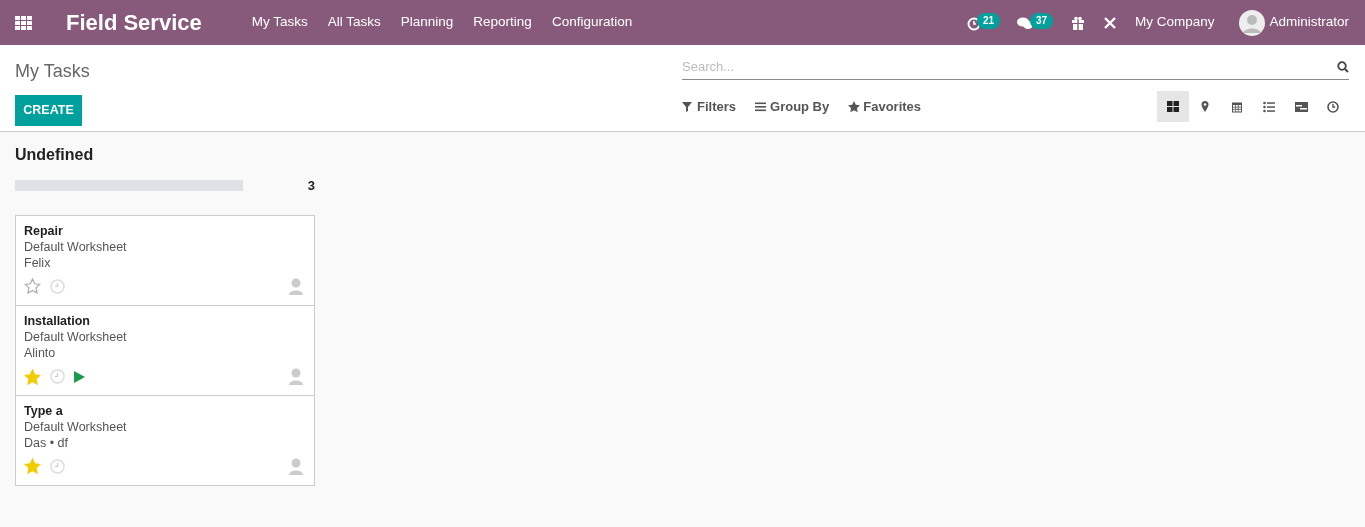 This screenshot has width=1365, height=527. Describe the element at coordinates (1174, 22) in the screenshot. I see `company-switcher: My Company` at that location.